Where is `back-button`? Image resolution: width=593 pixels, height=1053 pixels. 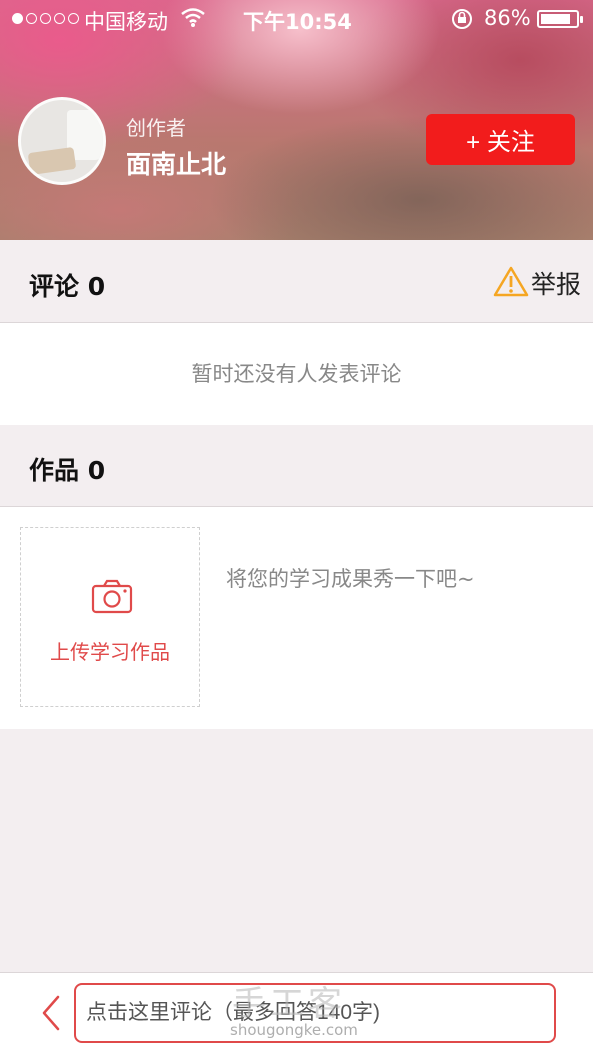
back-button is located at coordinates (51, 1013).